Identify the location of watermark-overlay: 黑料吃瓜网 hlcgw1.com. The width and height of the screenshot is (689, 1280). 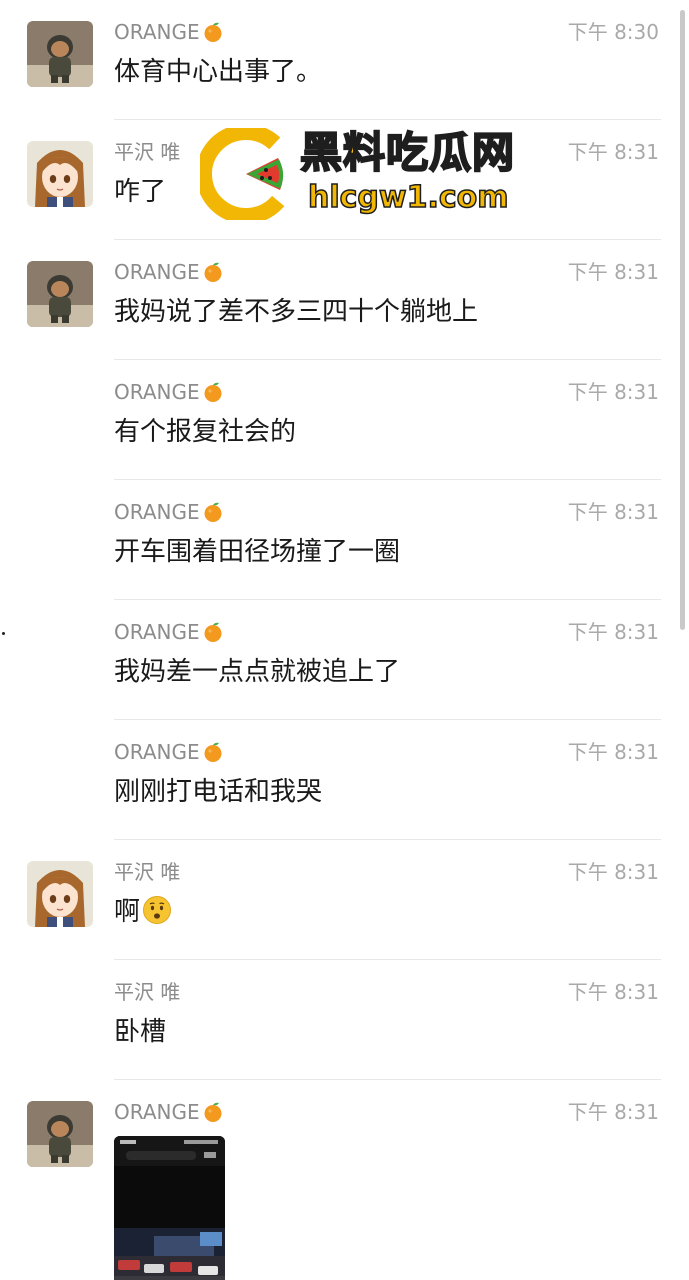
(372, 173).